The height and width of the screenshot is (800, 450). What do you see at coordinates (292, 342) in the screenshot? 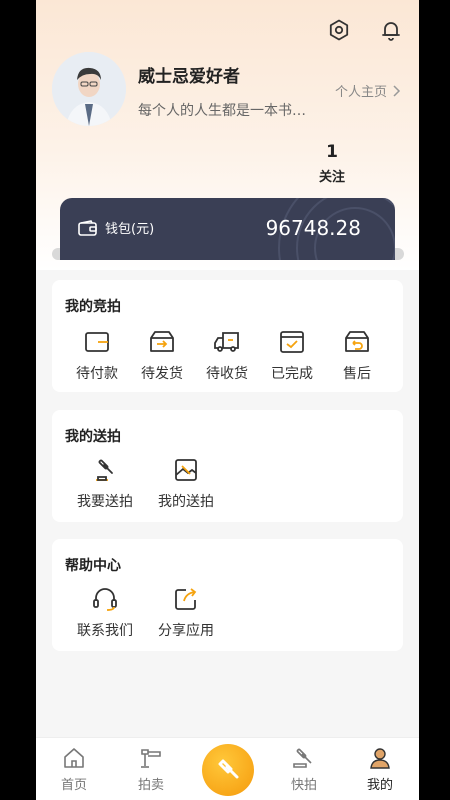
I see `completed-icon` at bounding box center [292, 342].